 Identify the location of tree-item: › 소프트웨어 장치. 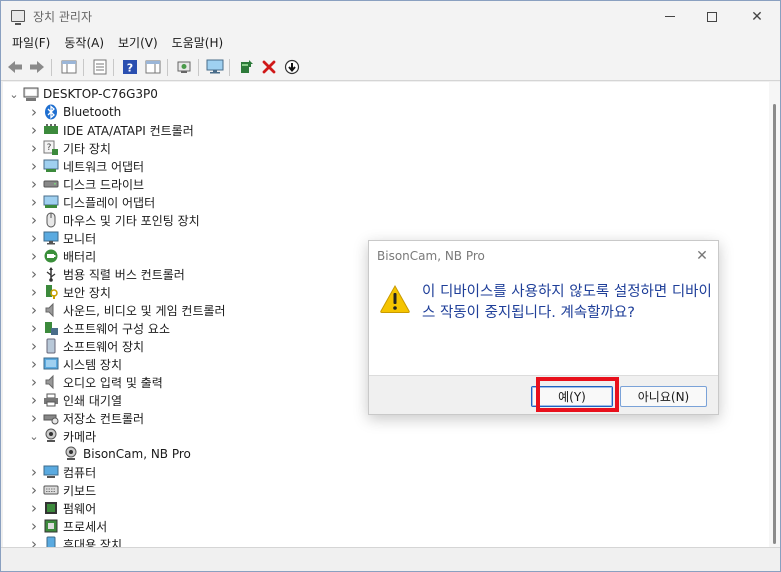
(85, 346).